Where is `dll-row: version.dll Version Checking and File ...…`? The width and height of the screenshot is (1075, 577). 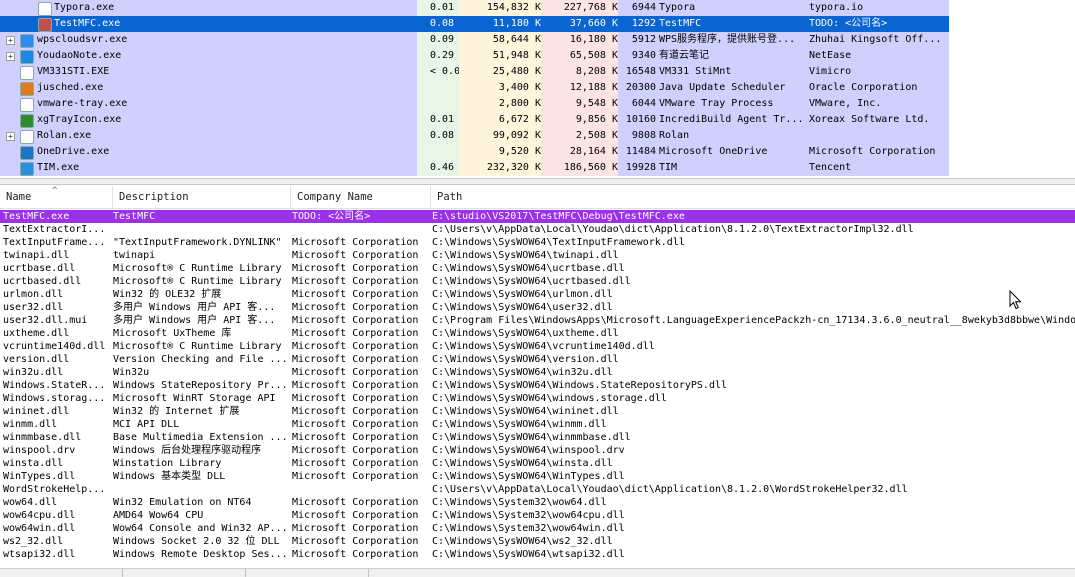
dll-row: version.dll Version Checking and File ...… is located at coordinates (537, 359).